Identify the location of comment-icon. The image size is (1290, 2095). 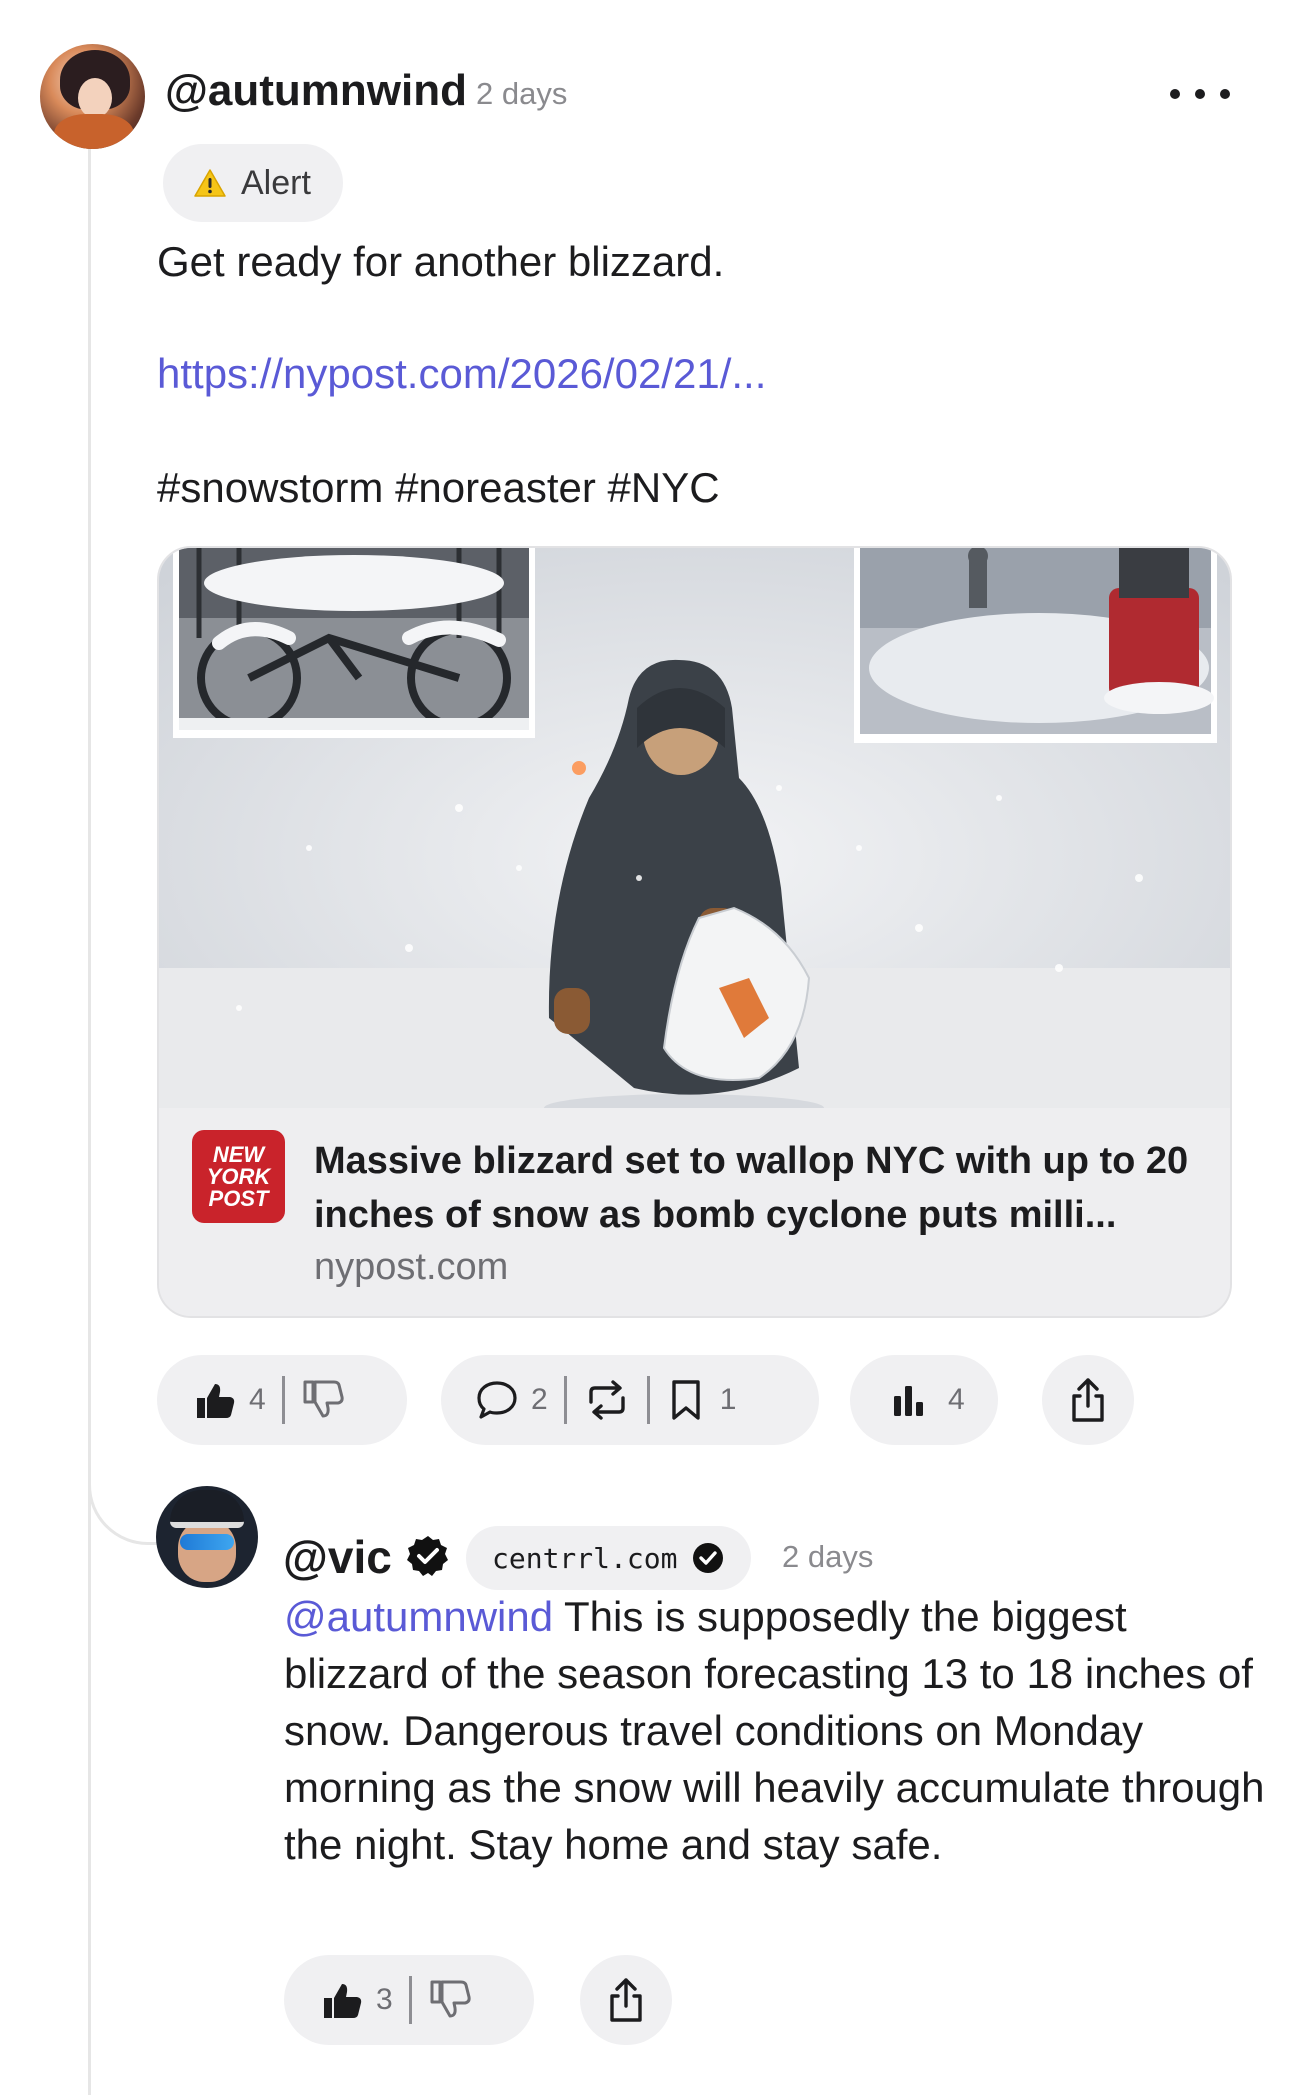
(497, 1400).